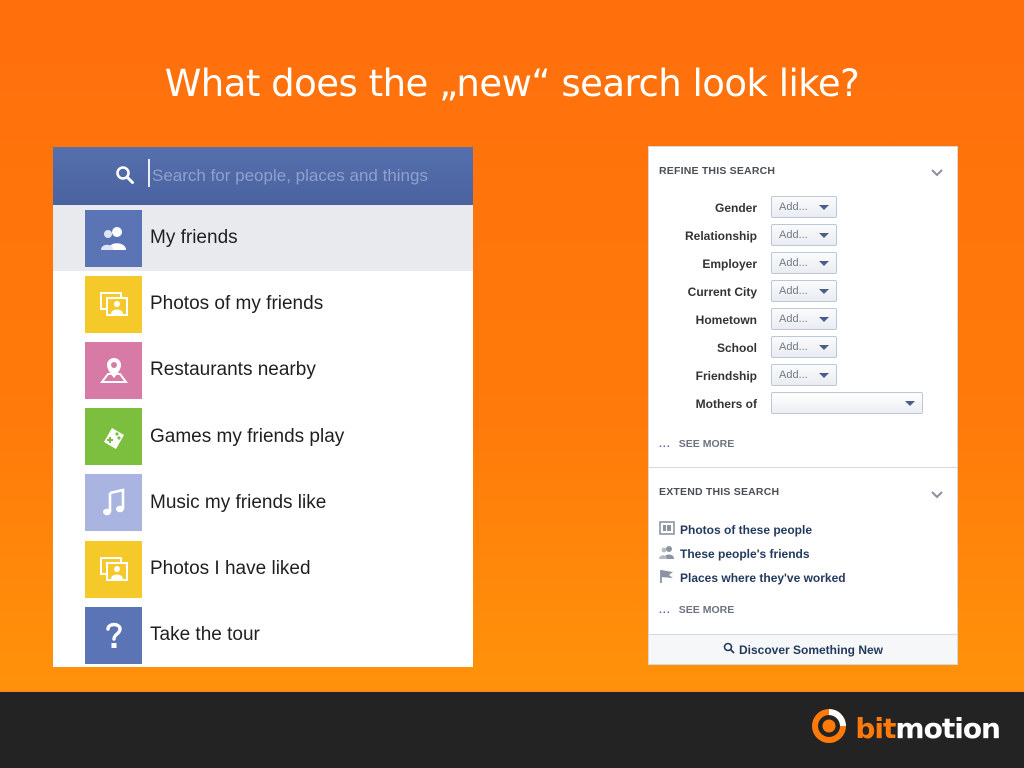  I want to click on flag-icon, so click(667, 578).